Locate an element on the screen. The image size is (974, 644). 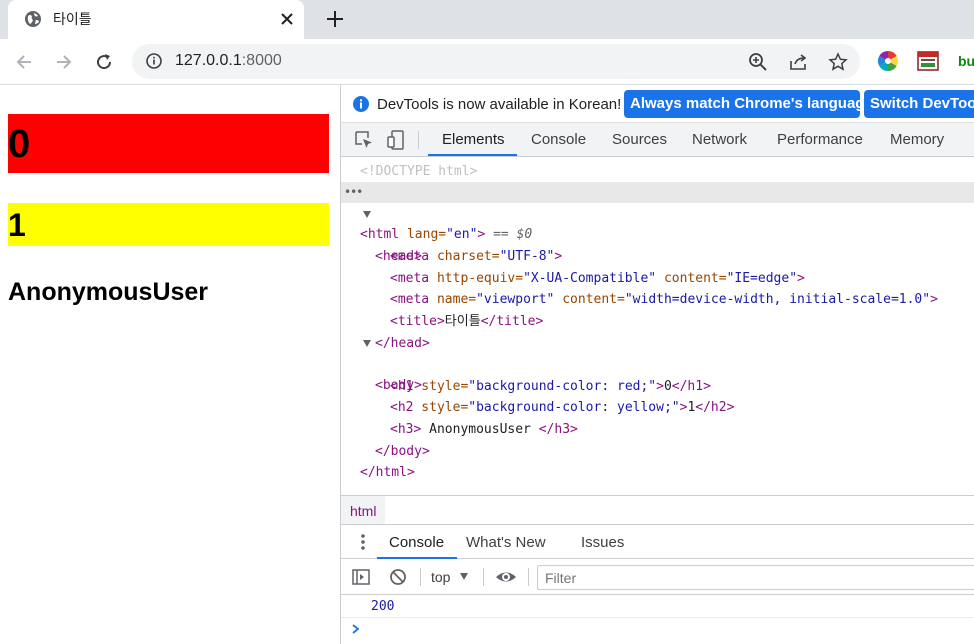
tab-console: Console is located at coordinates (558, 139).